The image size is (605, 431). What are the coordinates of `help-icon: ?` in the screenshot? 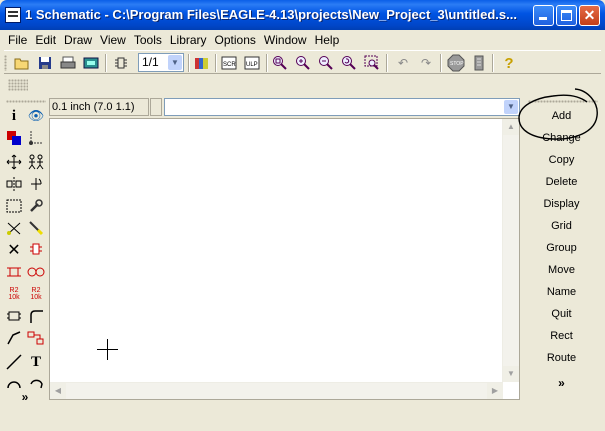 It's located at (509, 63).